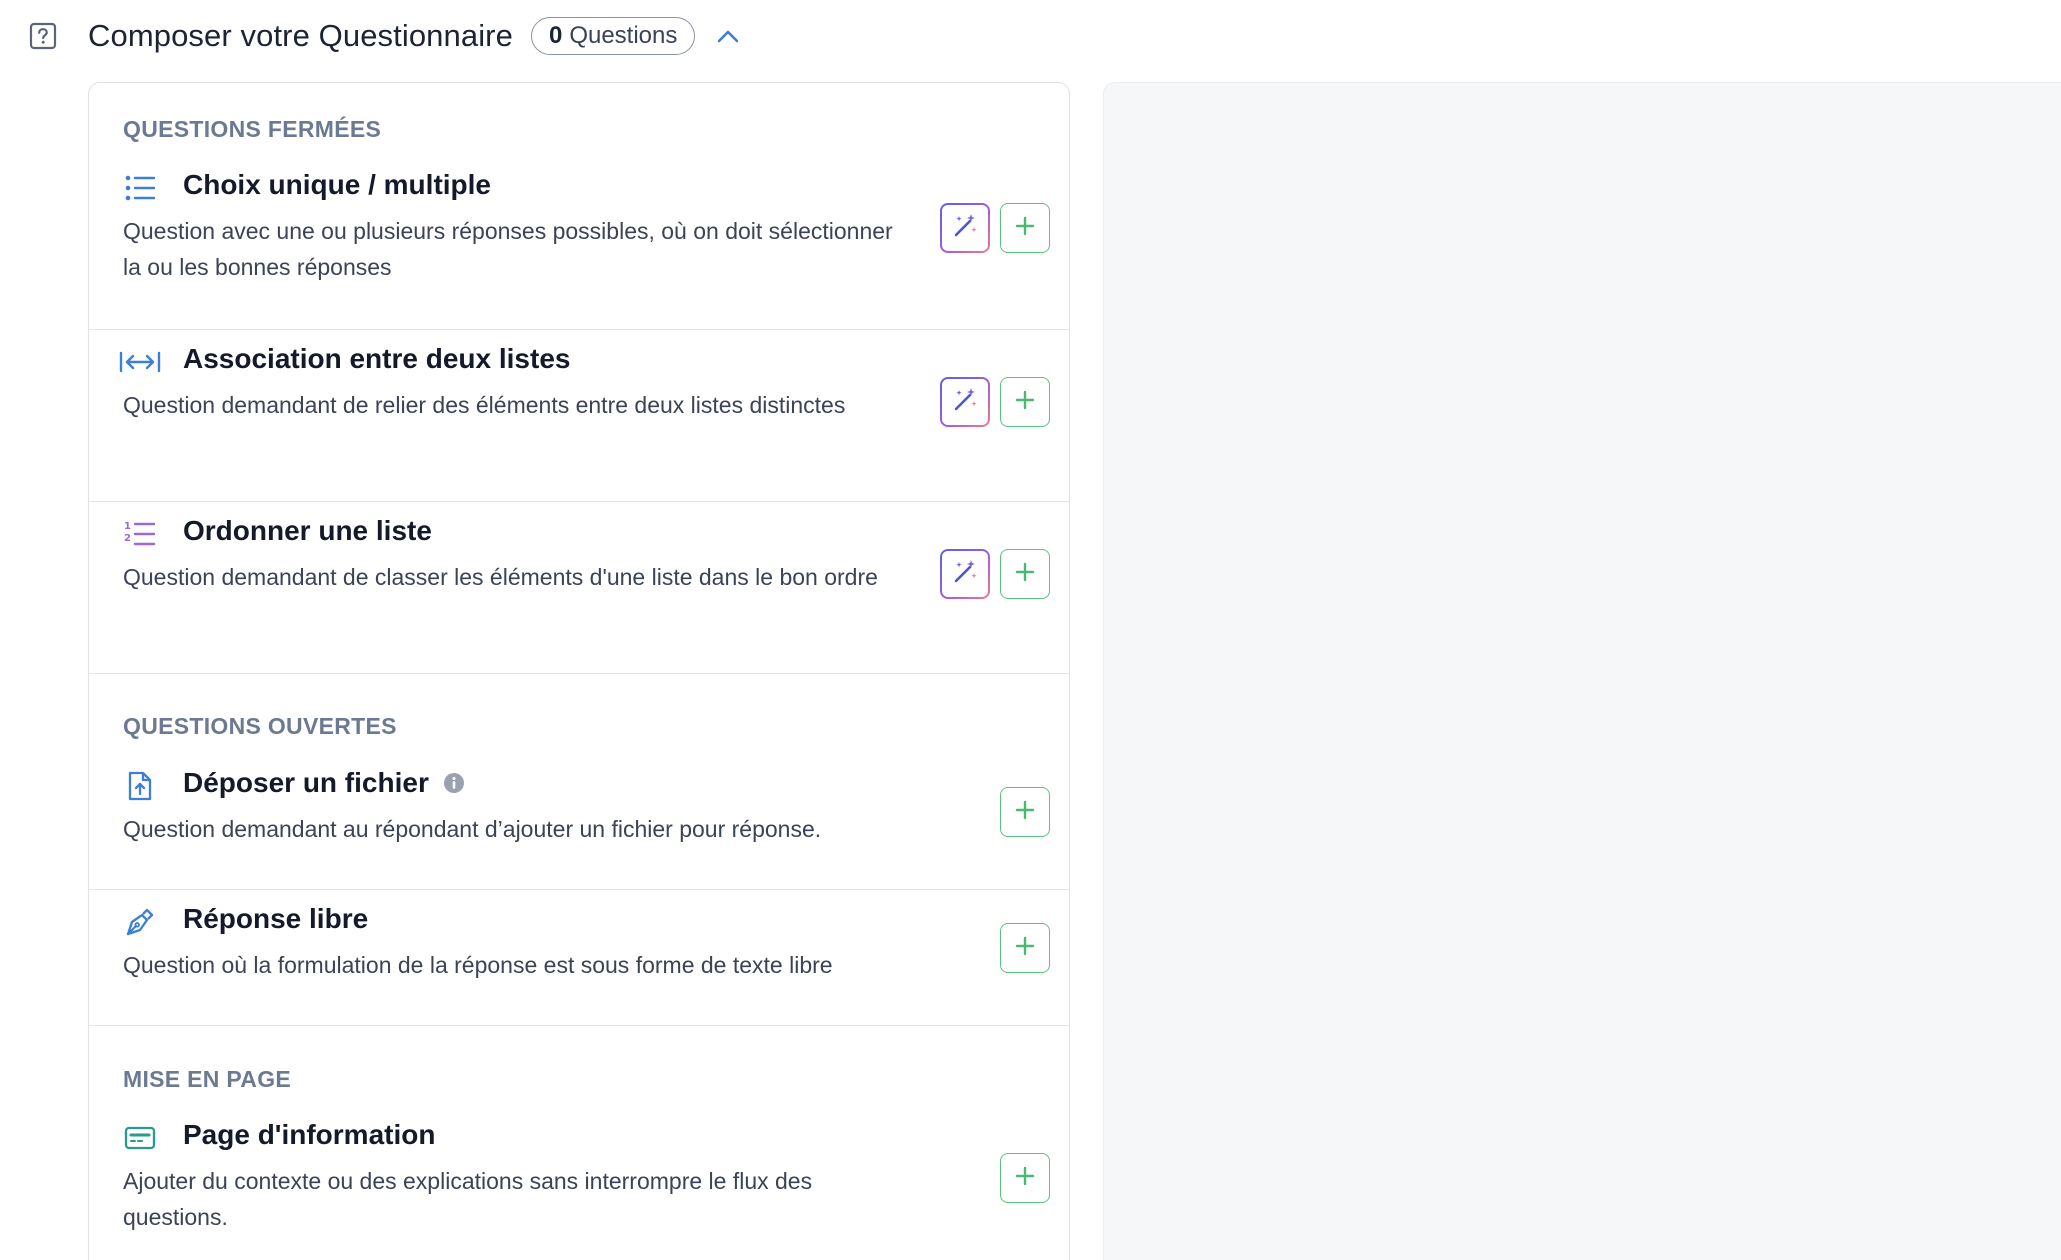 The width and height of the screenshot is (2061, 1260). I want to click on item-title: Ordonner une liste, so click(307, 530).